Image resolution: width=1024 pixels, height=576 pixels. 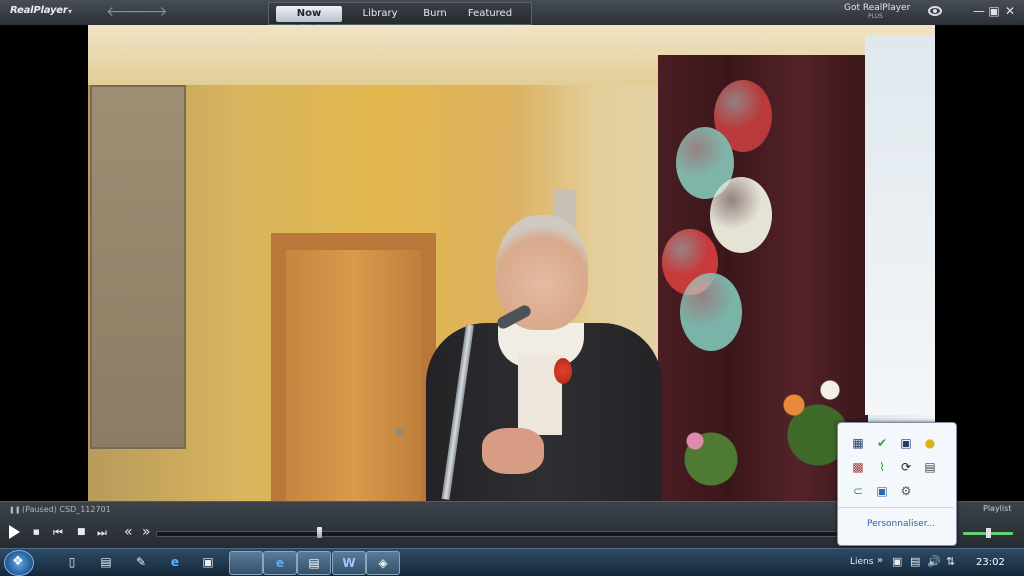 I want to click on taskbar-word-button: W, so click(x=349, y=563).